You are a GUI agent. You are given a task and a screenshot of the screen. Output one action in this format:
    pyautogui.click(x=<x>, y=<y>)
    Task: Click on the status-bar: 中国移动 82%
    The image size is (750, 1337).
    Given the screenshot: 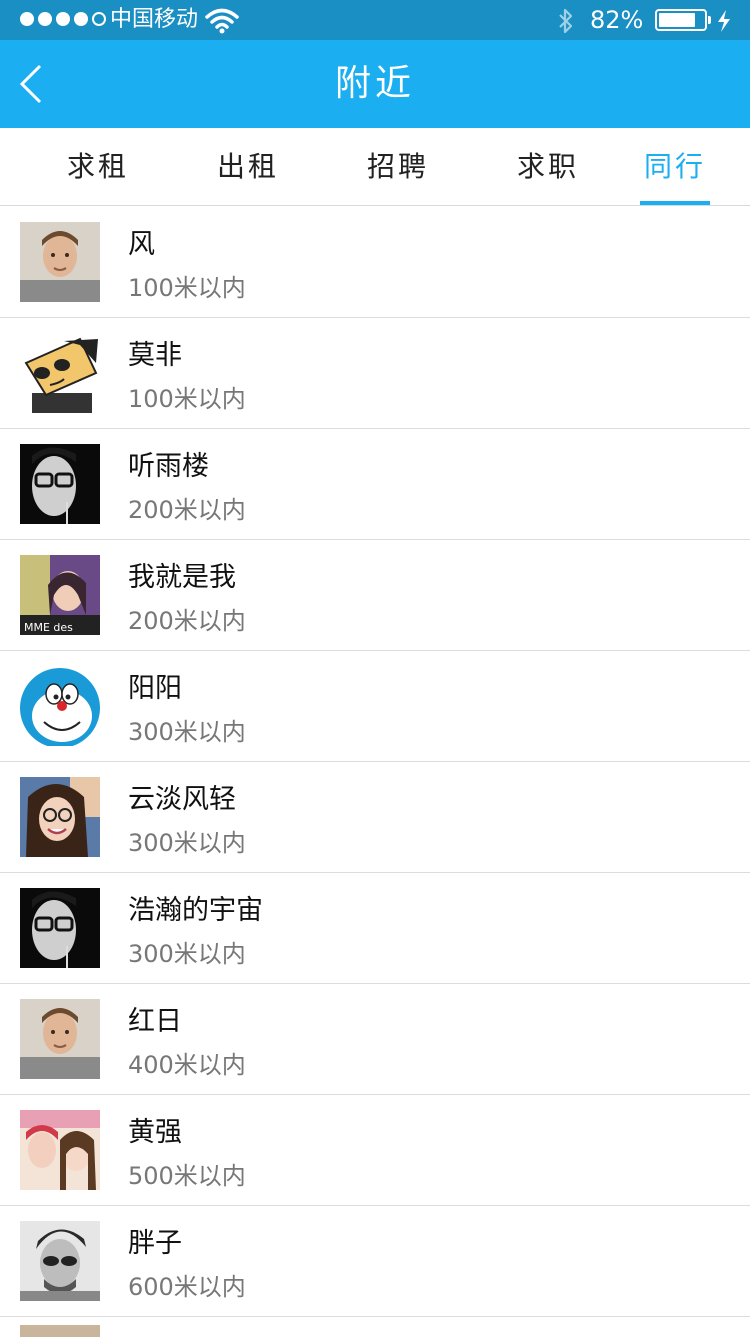 What is the action you would take?
    pyautogui.click(x=375, y=20)
    